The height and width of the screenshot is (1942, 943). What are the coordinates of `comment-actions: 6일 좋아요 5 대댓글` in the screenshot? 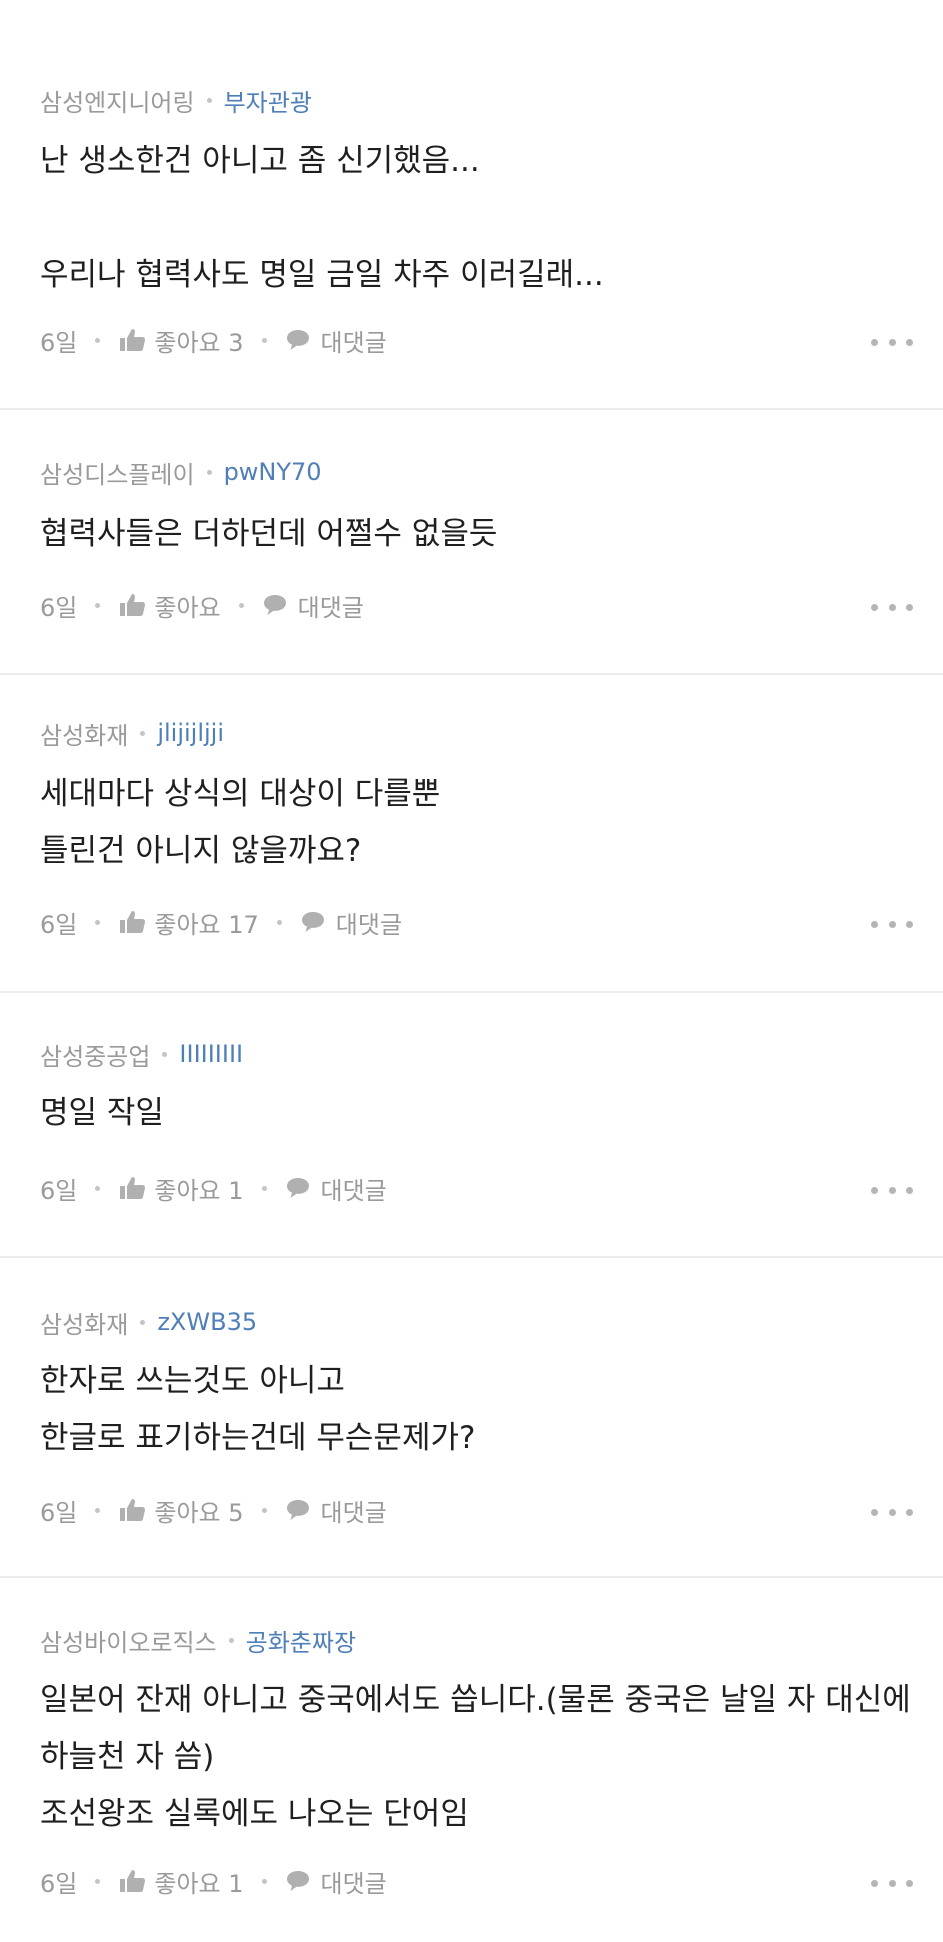 It's located at (213, 1510).